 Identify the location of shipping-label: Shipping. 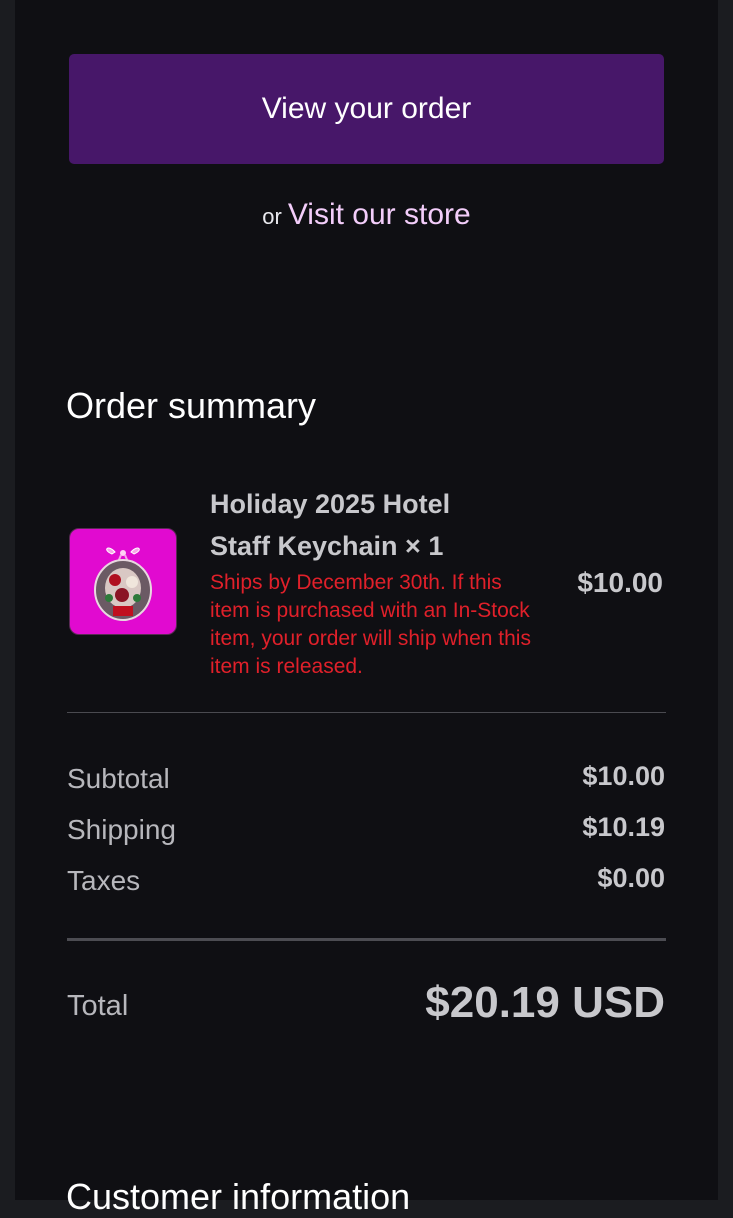
(121, 829).